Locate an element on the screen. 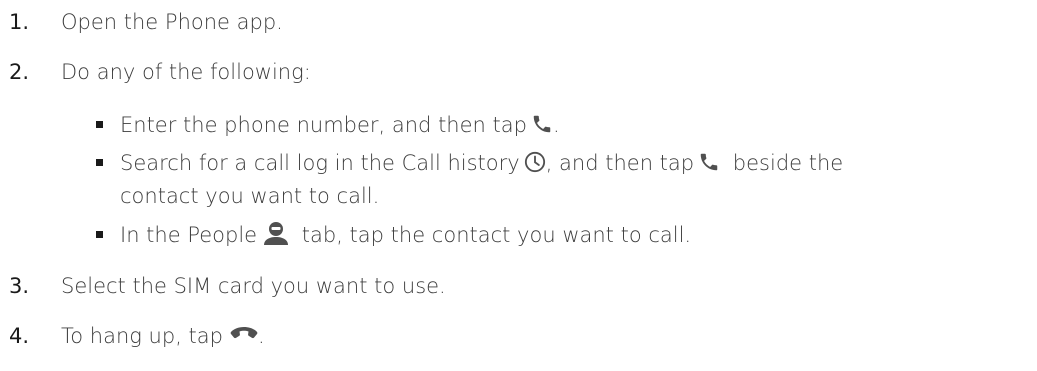 The height and width of the screenshot is (371, 1037). step-text: Select the SIM card you want to use. is located at coordinates (253, 286).